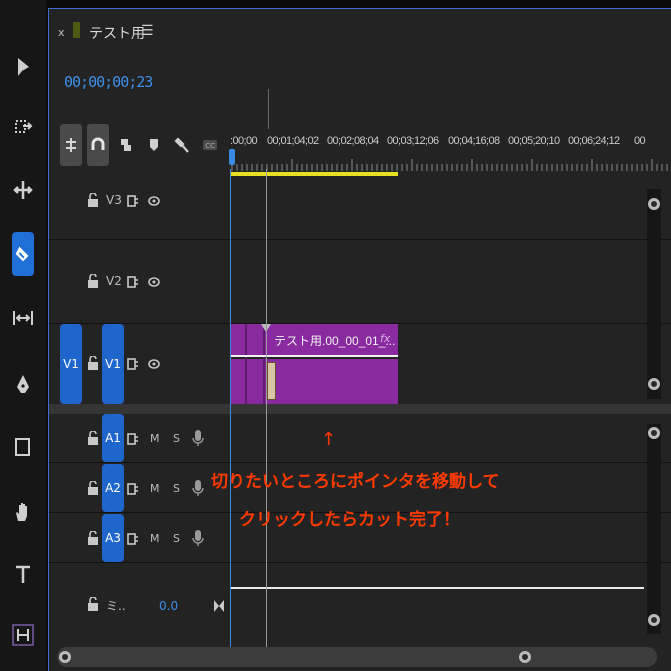  What do you see at coordinates (594, 141) in the screenshot?
I see `ruler-label: 00;06;24;12` at bounding box center [594, 141].